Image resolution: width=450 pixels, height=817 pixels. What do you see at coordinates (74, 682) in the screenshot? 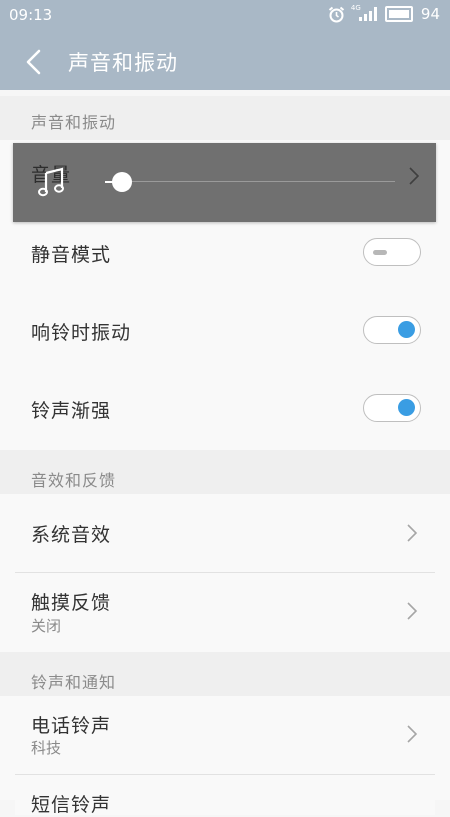
I see `section-header-label: 铃声和通知` at bounding box center [74, 682].